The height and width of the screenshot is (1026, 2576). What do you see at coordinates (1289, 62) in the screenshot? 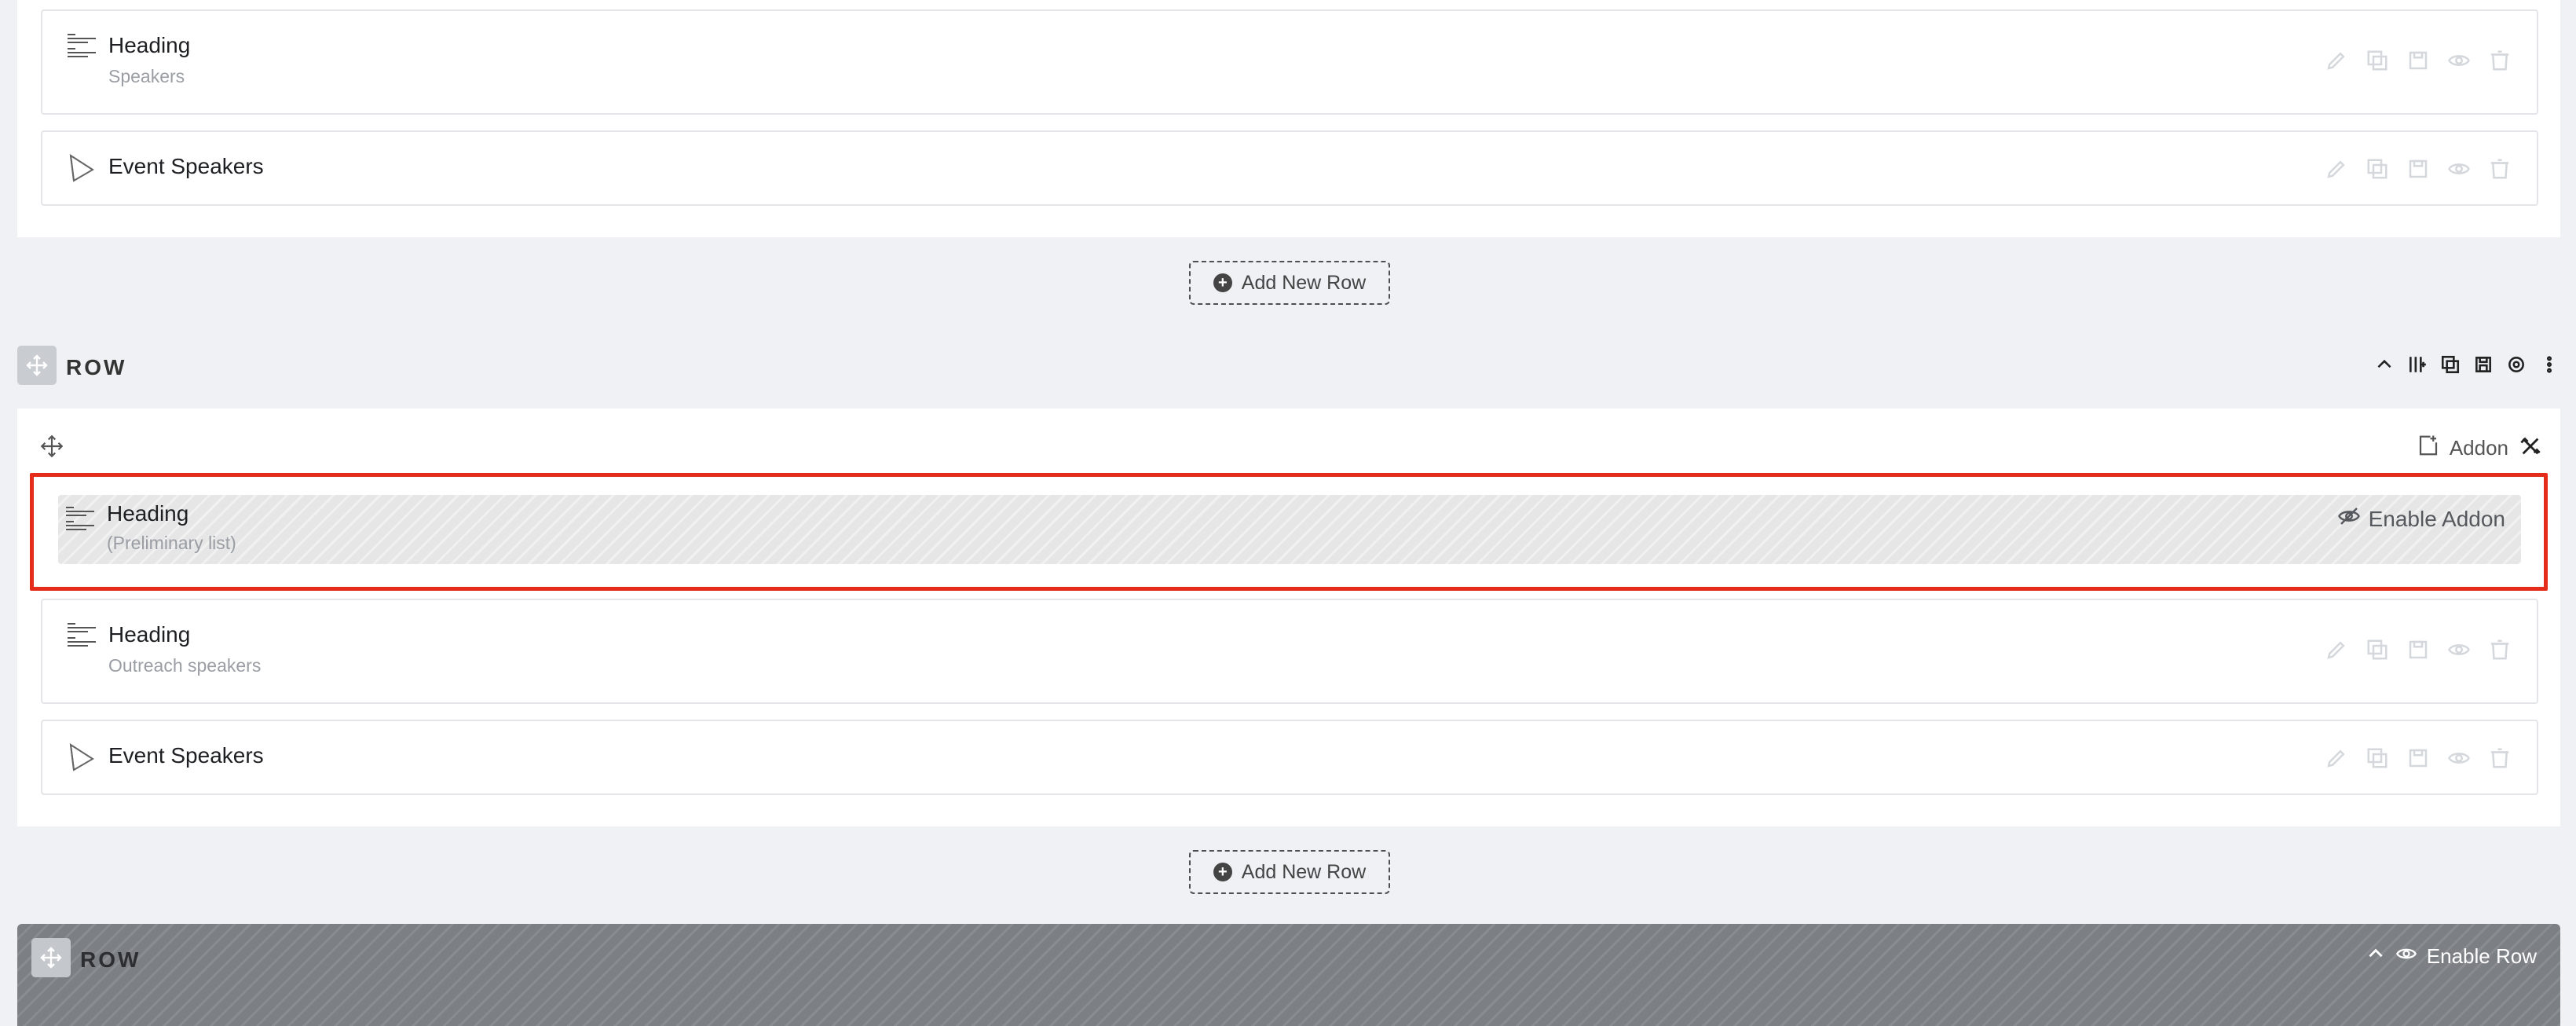
I see `addon-card-heading-speakers: Heading Speakers` at bounding box center [1289, 62].